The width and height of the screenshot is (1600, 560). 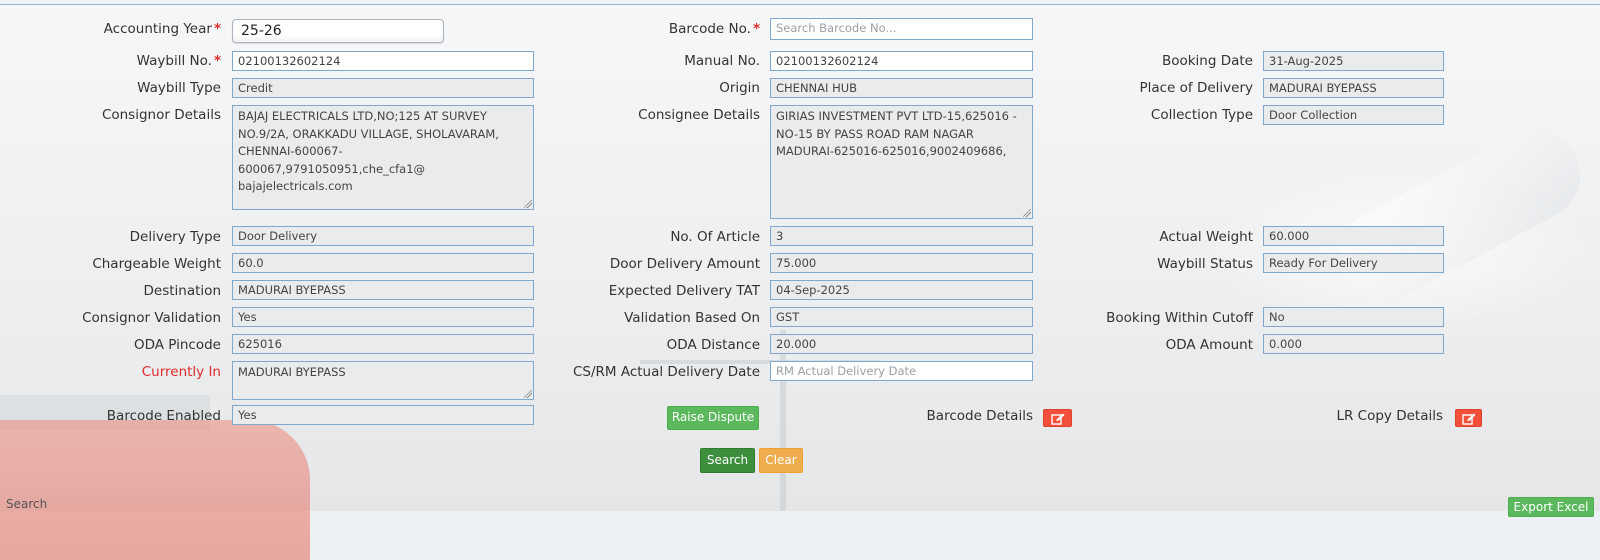 I want to click on waybill-type-field: Credit, so click(x=383, y=88).